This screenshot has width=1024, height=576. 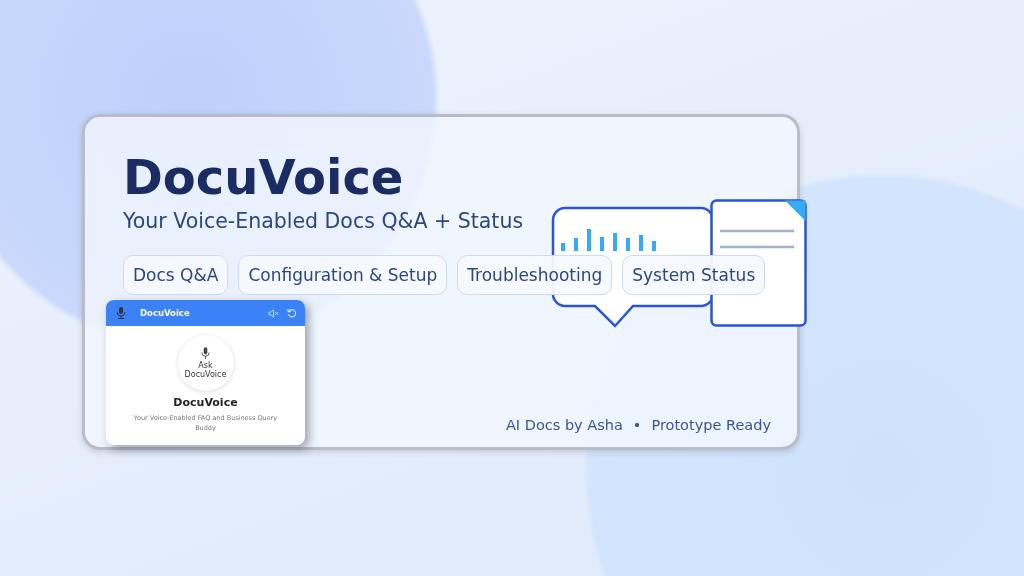 What do you see at coordinates (176, 275) in the screenshot?
I see `topic-chip: Docs Q&A` at bounding box center [176, 275].